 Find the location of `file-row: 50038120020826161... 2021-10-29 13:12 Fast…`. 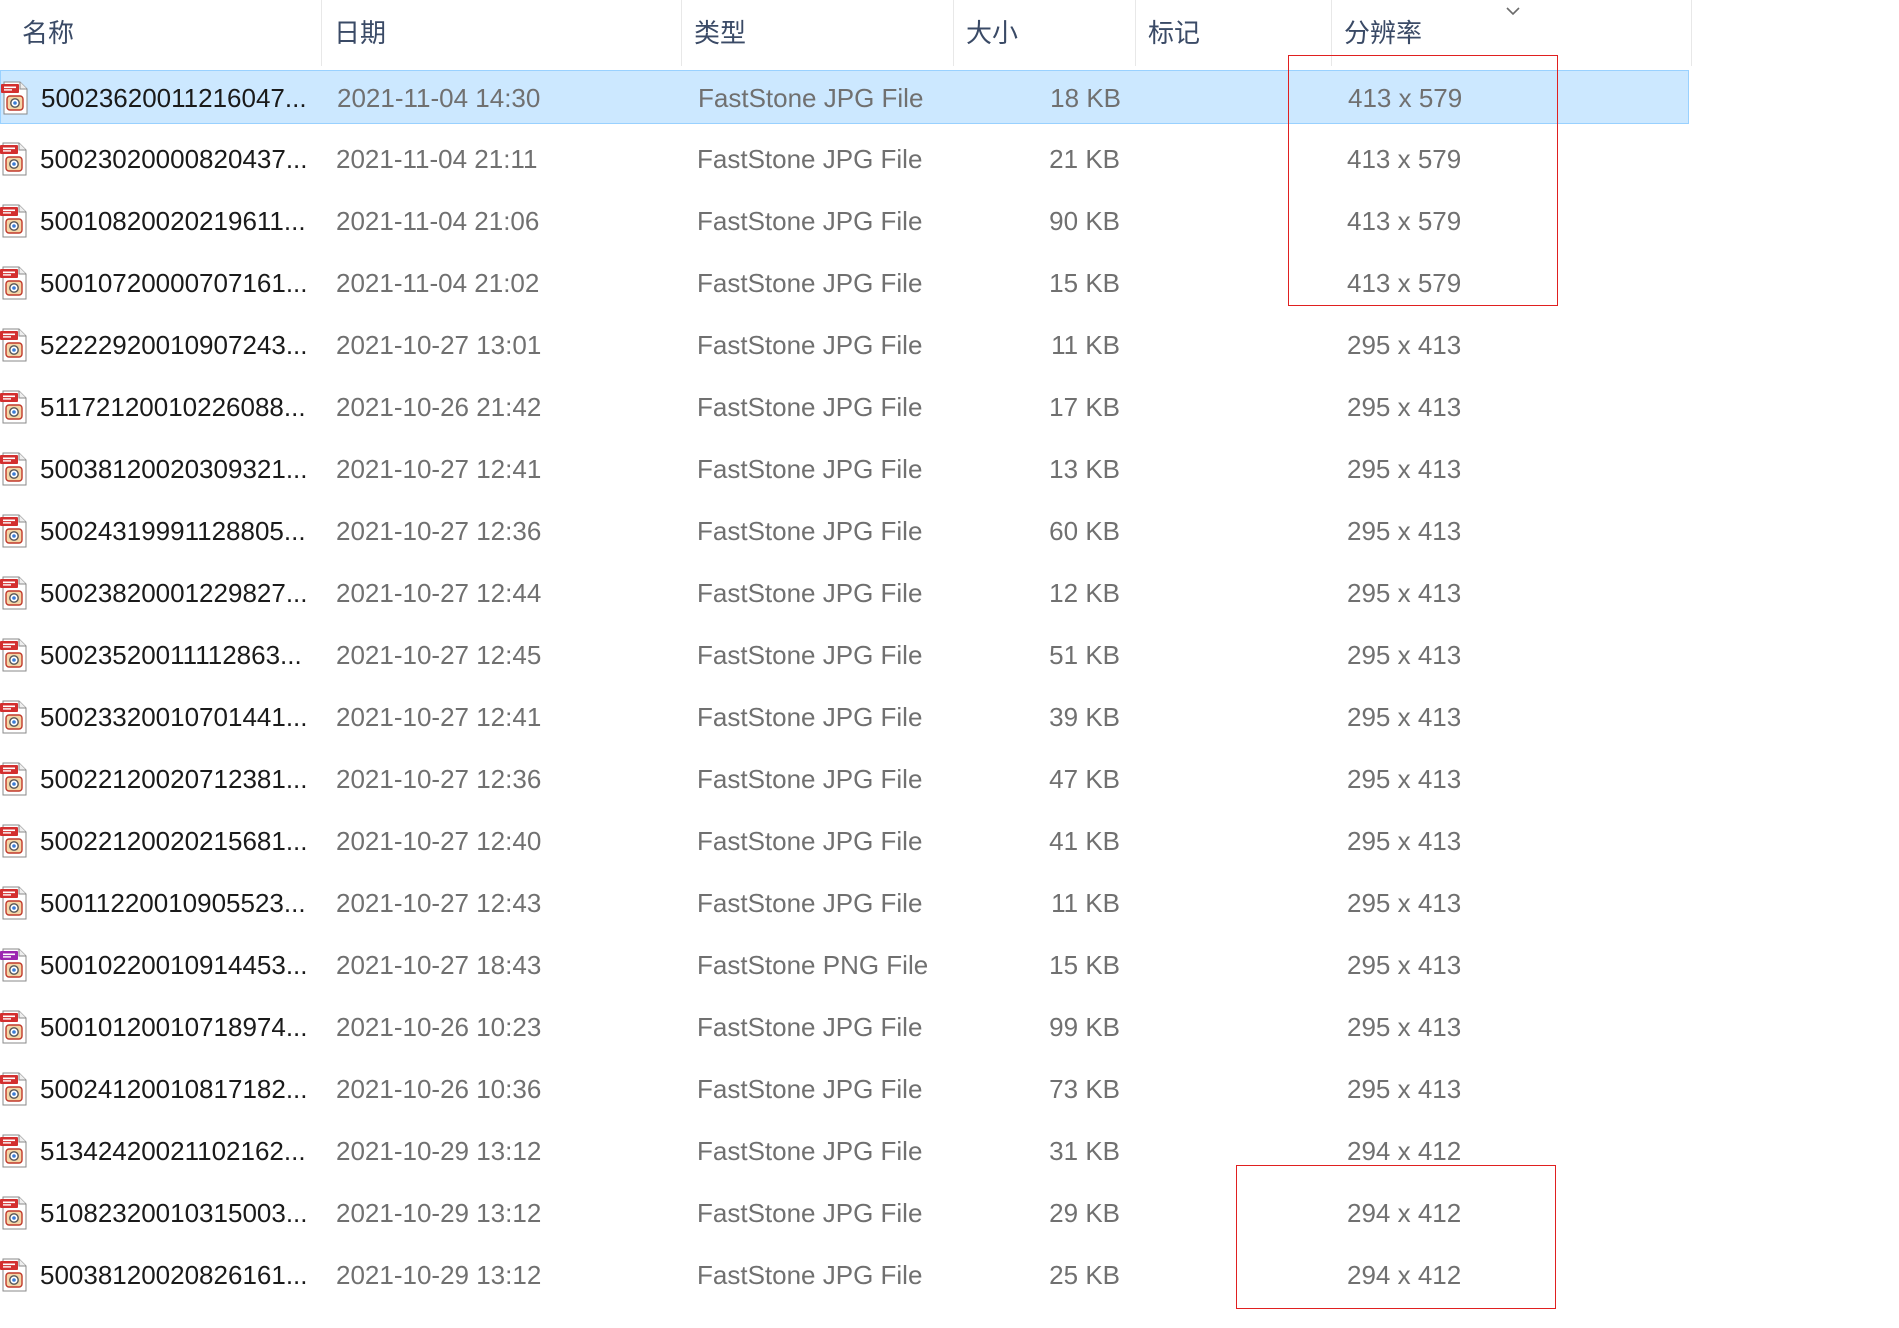

file-row: 50038120020826161... 2021-10-29 13:12 Fast… is located at coordinates (845, 1279).